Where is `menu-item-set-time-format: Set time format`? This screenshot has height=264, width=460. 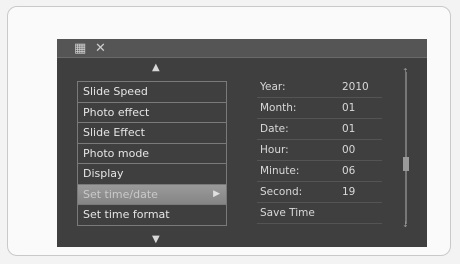
menu-item-set-time-format: Set time format is located at coordinates (152, 215).